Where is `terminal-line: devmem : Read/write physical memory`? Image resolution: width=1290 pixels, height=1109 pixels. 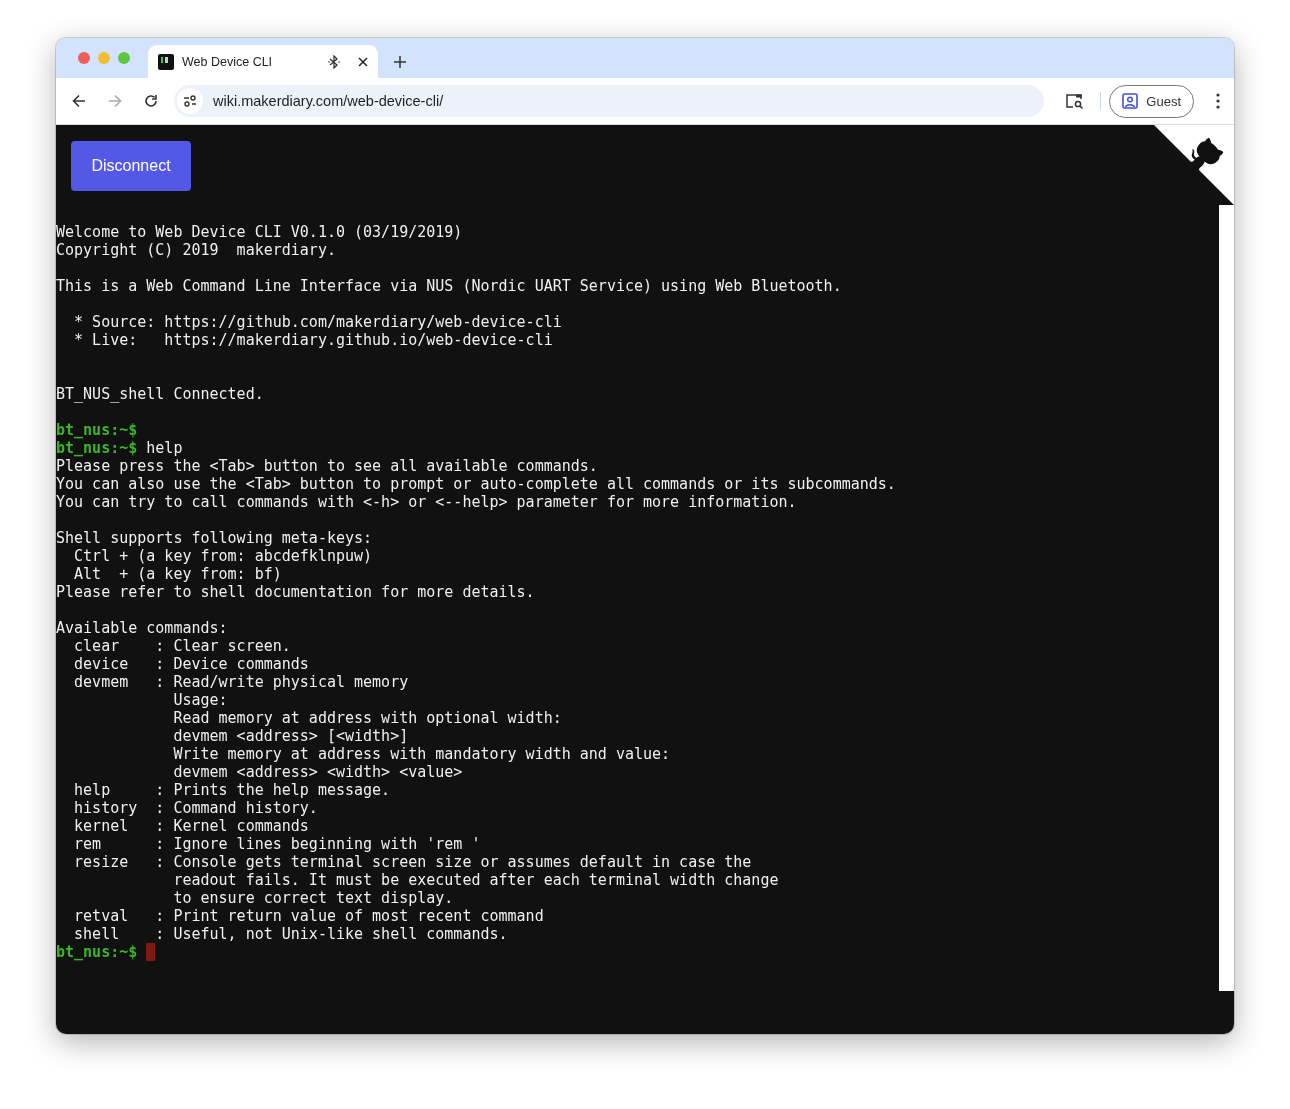
terminal-line: devmem : Read/write physical memory is located at coordinates (241, 682).